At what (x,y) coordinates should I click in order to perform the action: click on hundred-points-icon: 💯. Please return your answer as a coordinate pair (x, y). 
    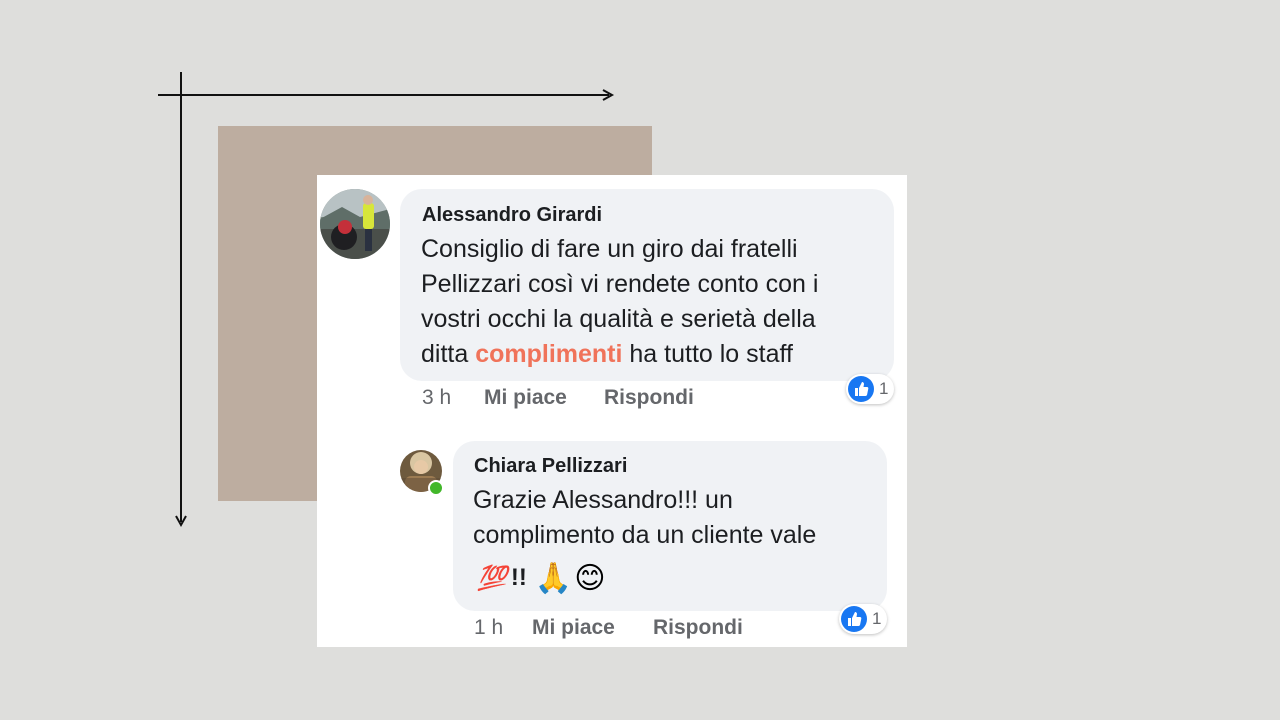
    Looking at the image, I should click on (492, 578).